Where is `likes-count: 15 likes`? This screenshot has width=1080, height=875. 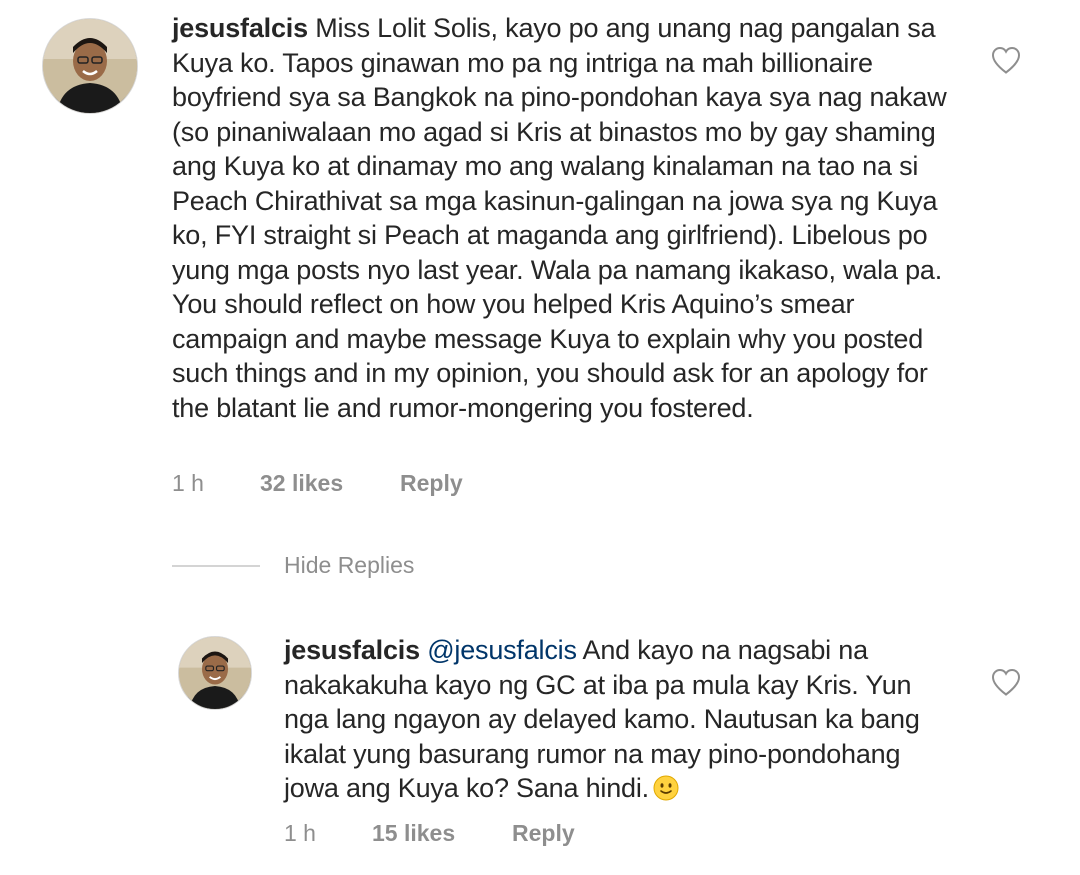
likes-count: 15 likes is located at coordinates (442, 833).